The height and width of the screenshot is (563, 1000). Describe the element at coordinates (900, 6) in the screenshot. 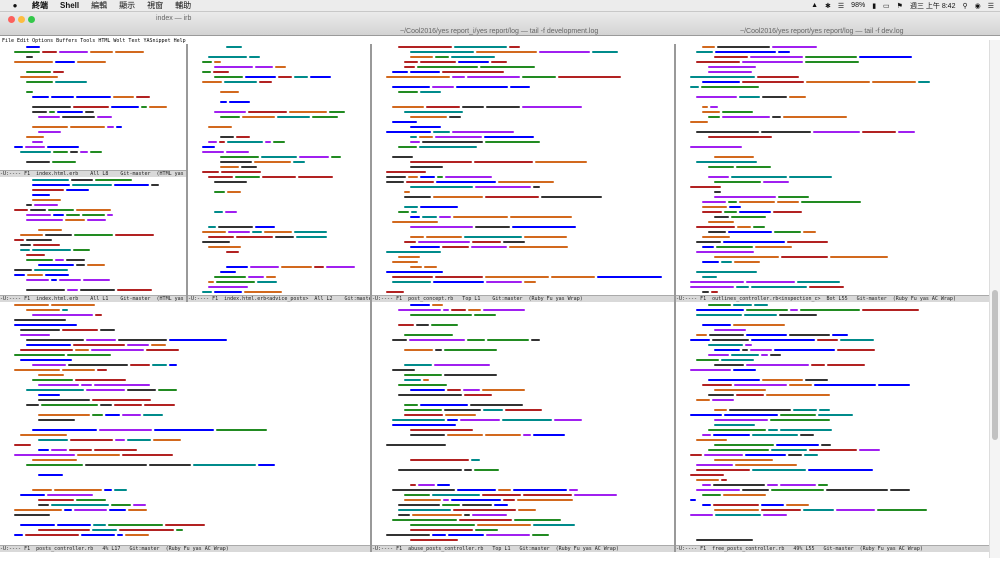

I see `flag-icon: ⚑` at that location.